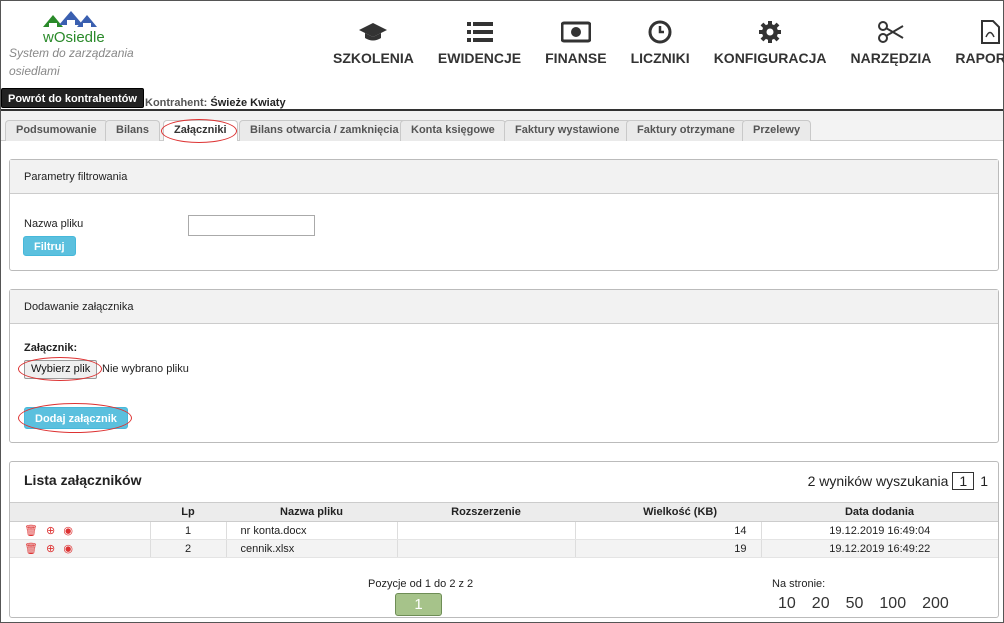 Image resolution: width=1004 pixels, height=623 pixels. I want to click on per-page-option: 10, so click(787, 604).